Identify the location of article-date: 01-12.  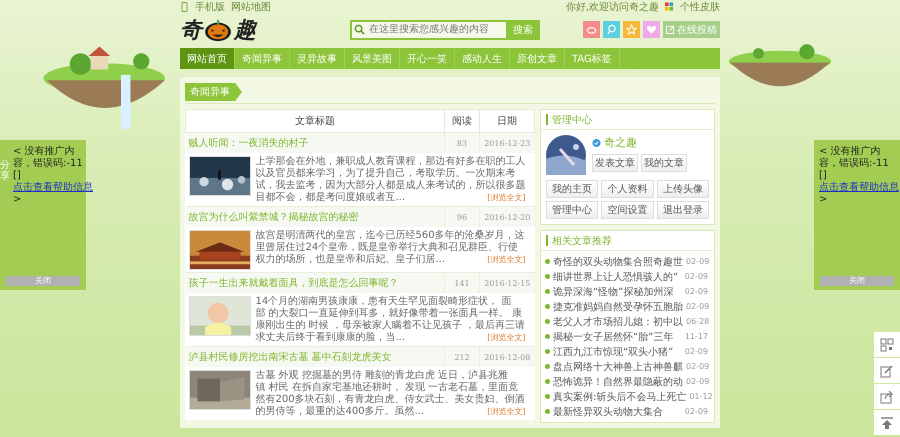
(701, 396).